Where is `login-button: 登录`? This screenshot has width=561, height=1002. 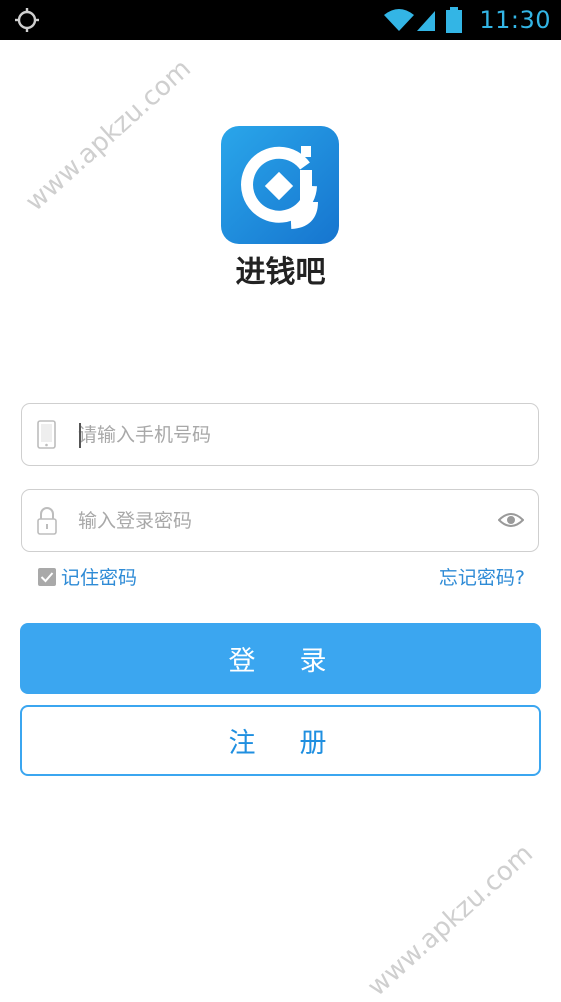 login-button: 登录 is located at coordinates (280, 658).